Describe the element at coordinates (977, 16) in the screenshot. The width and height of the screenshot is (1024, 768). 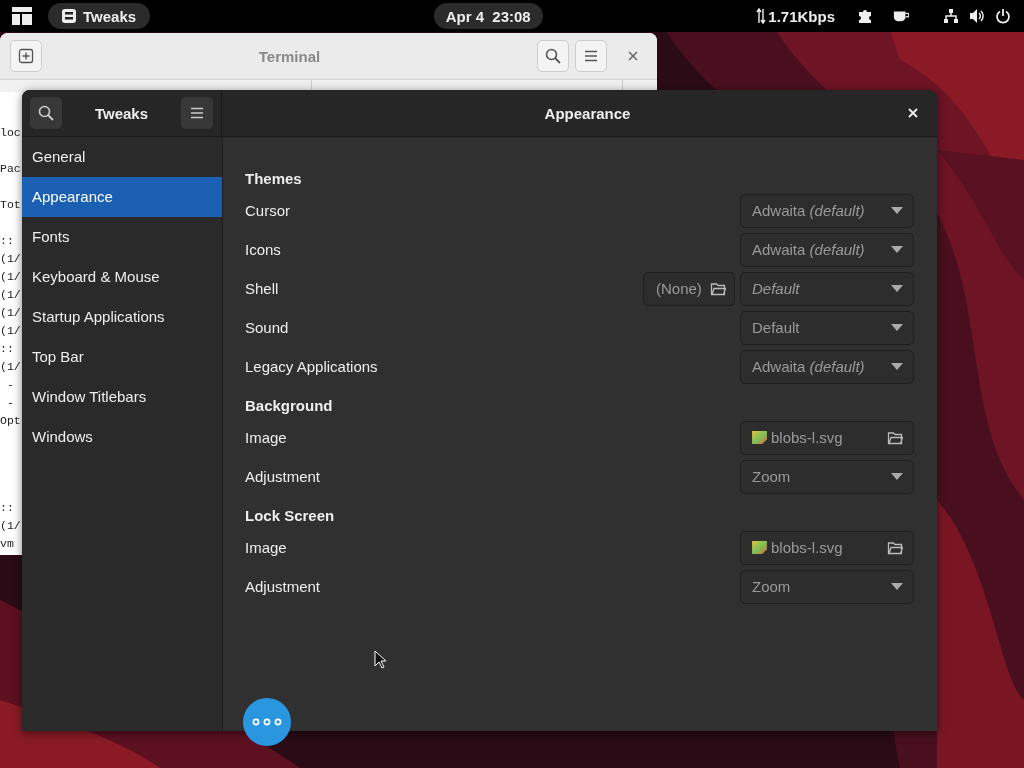
I see `volume-icon` at that location.